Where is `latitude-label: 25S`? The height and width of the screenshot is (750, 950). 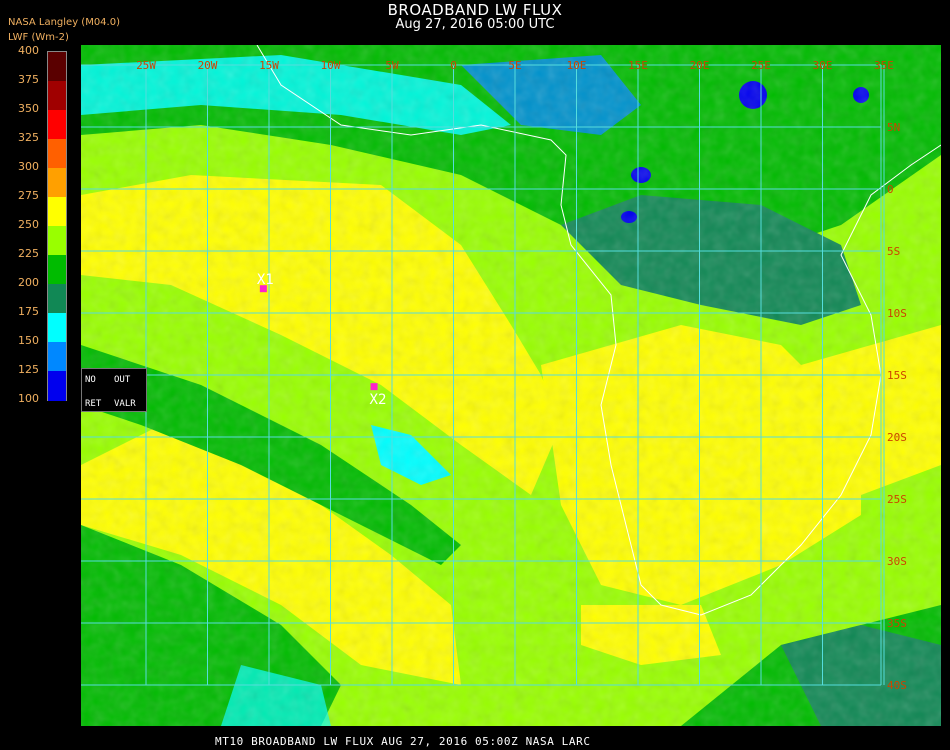 latitude-label: 25S is located at coordinates (897, 499).